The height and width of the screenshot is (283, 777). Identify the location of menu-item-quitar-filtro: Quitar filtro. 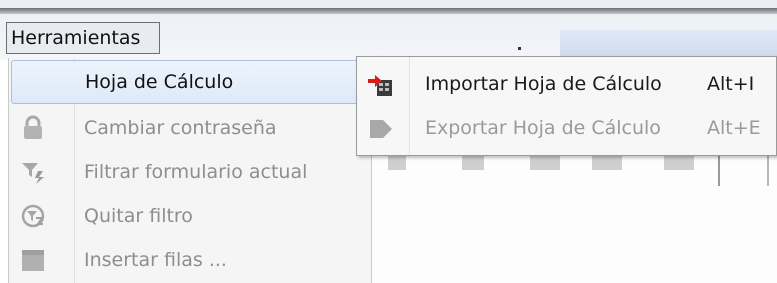
(190, 216).